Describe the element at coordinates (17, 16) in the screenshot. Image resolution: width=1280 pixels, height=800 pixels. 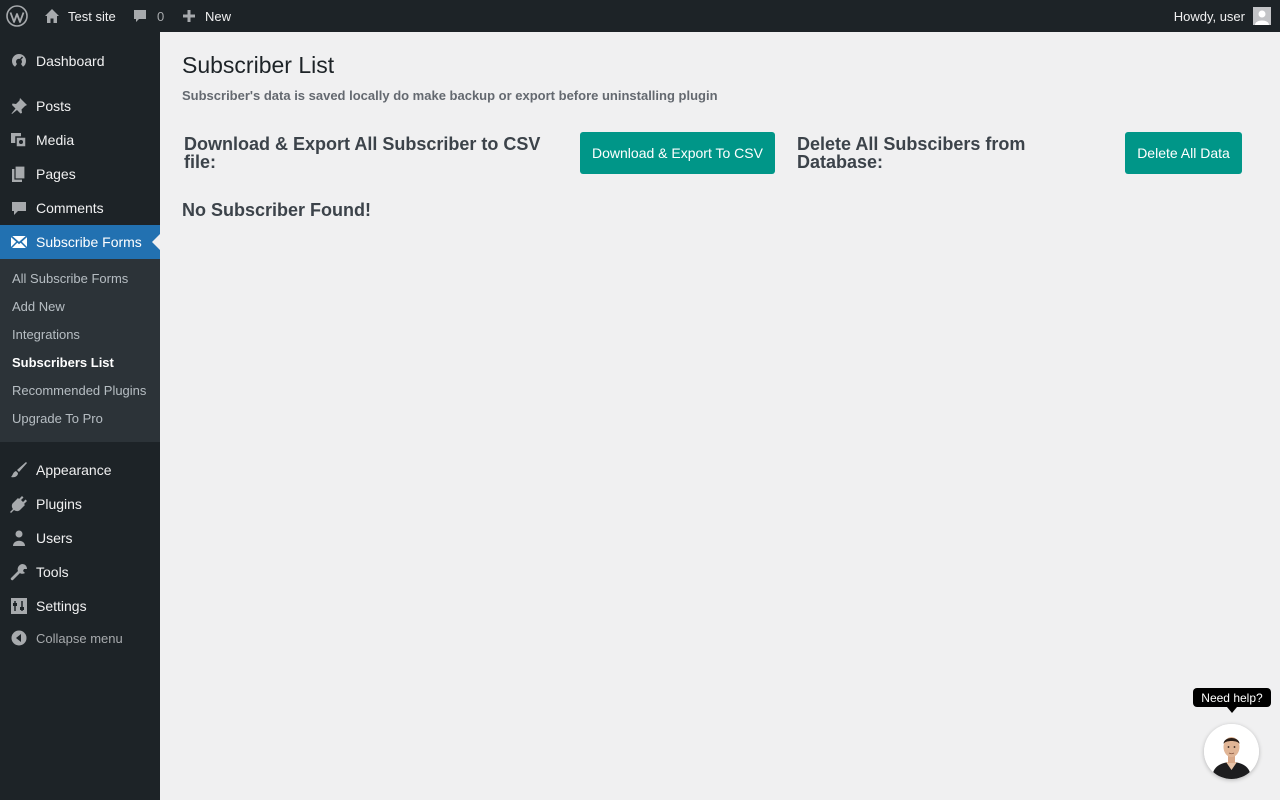
I see `wordpress-logo-icon` at that location.